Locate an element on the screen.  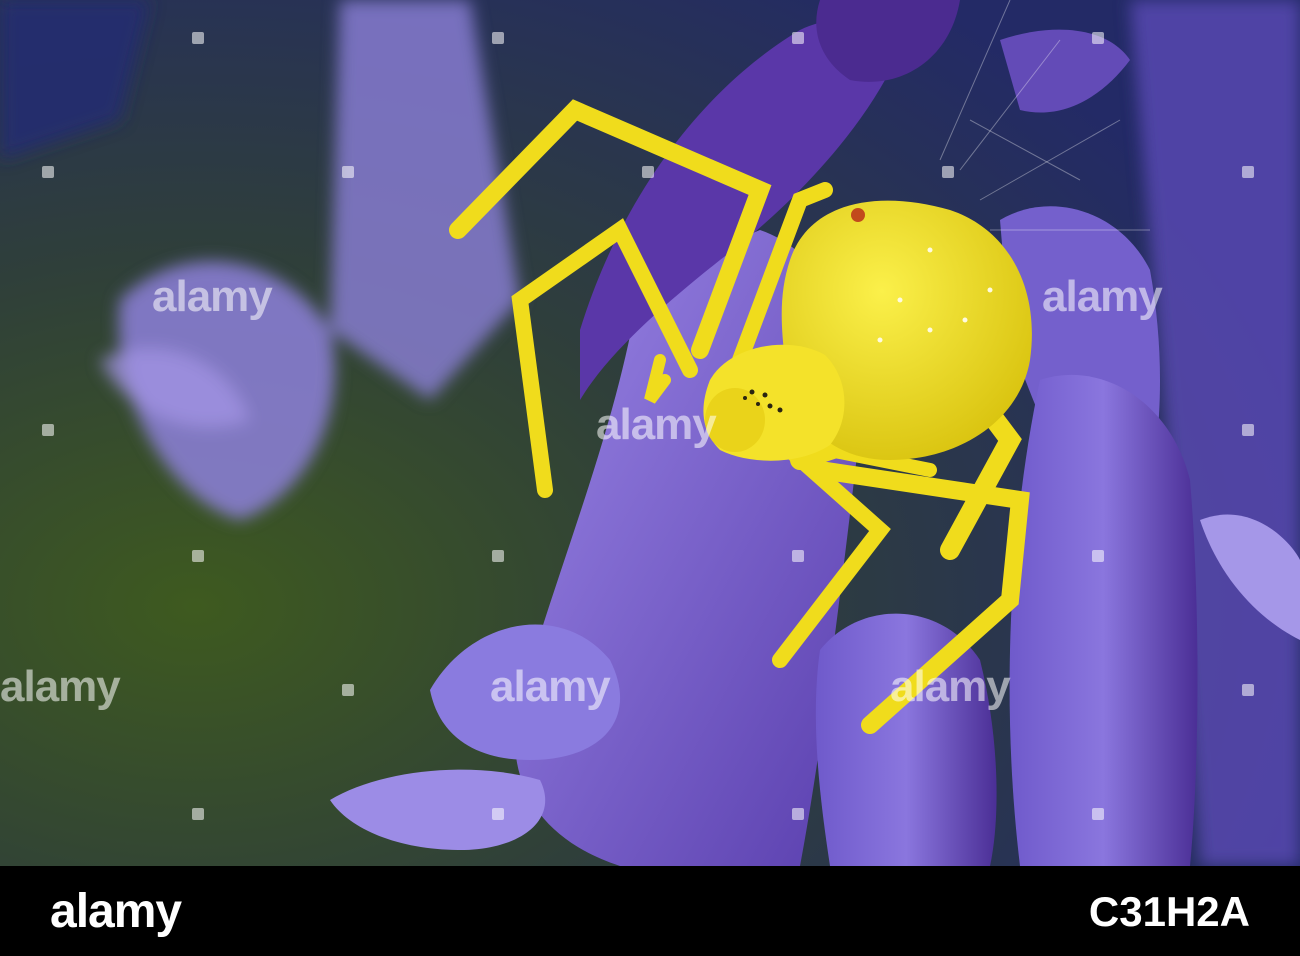
image-id: C31H2A is located at coordinates (1169, 911).